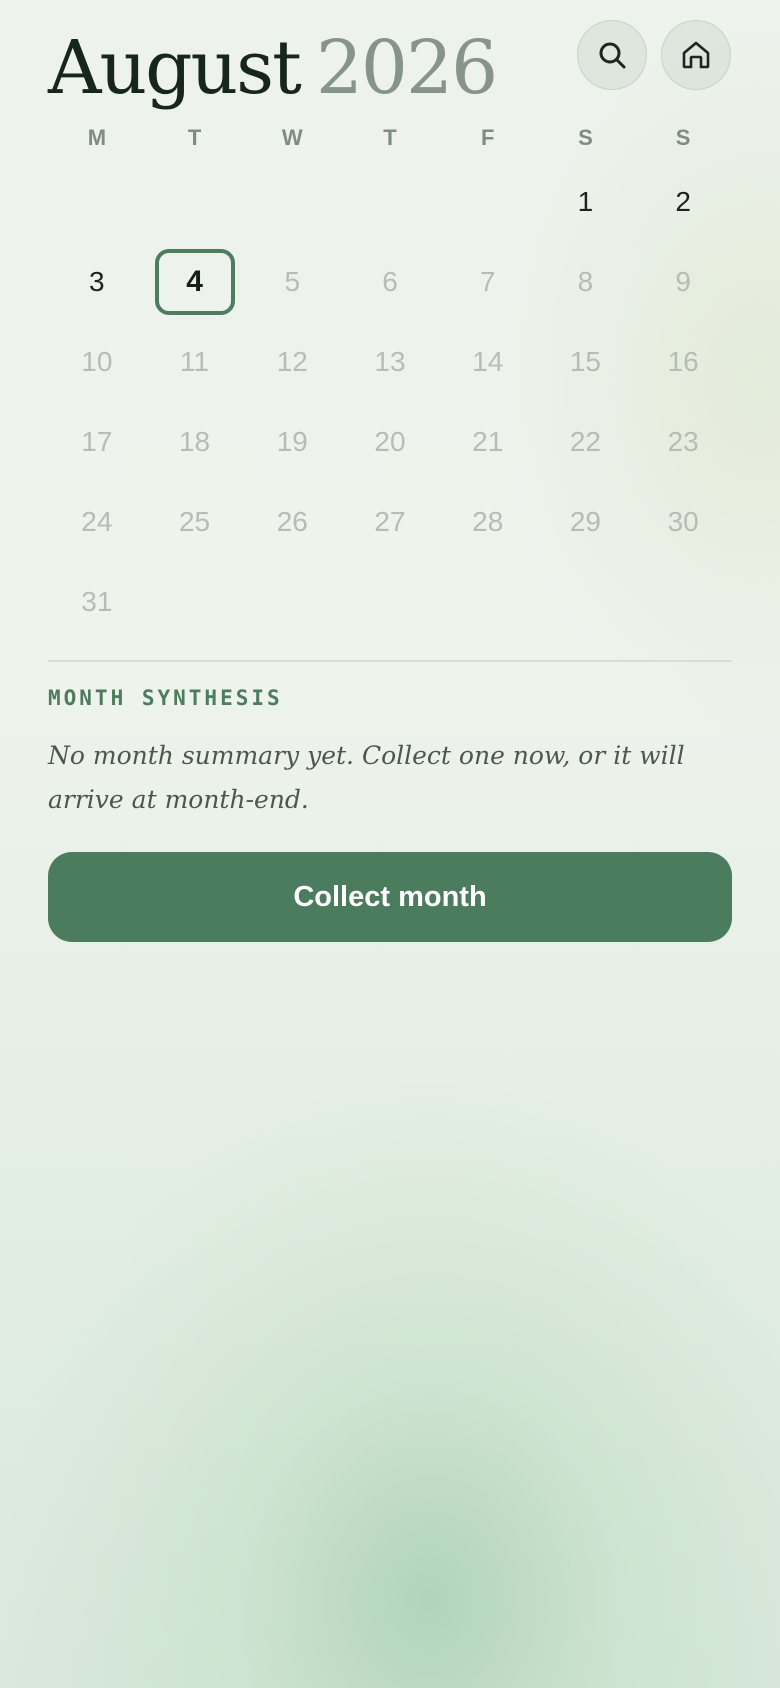  I want to click on calendar-day: 26, so click(292, 522).